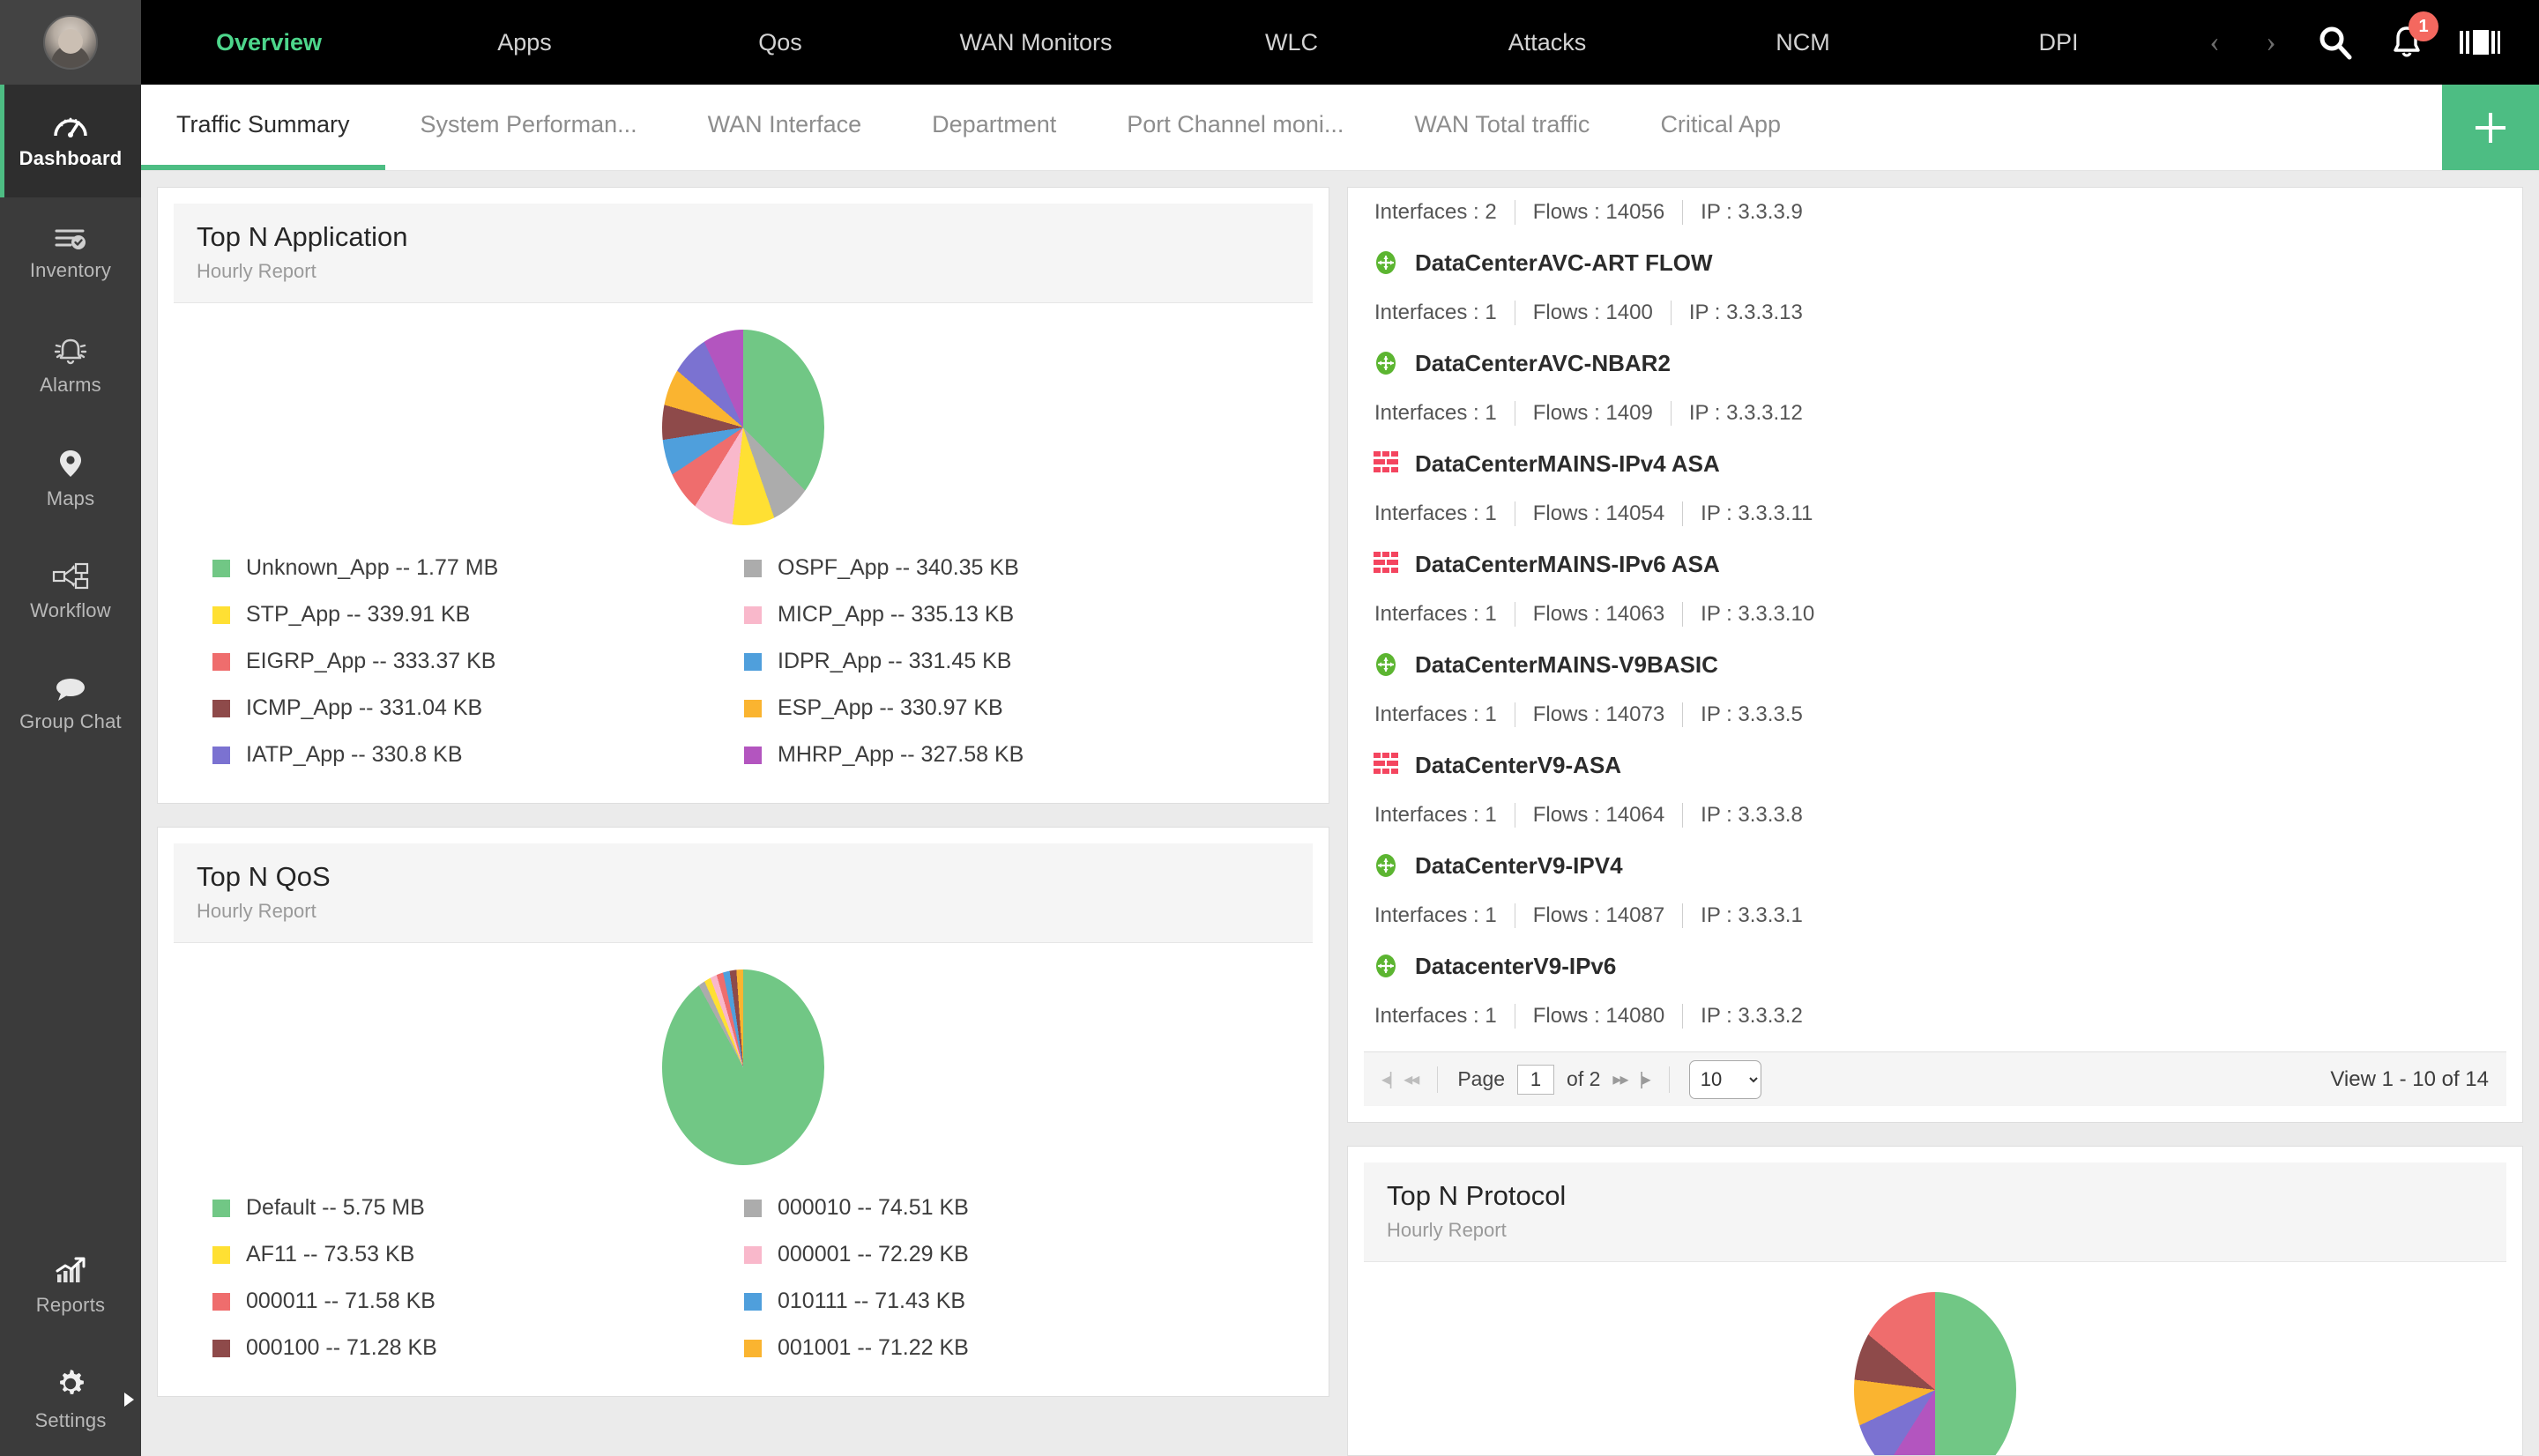 This screenshot has height=1456, width=2539. I want to click on topnav-attacks: Attacks, so click(1547, 42).